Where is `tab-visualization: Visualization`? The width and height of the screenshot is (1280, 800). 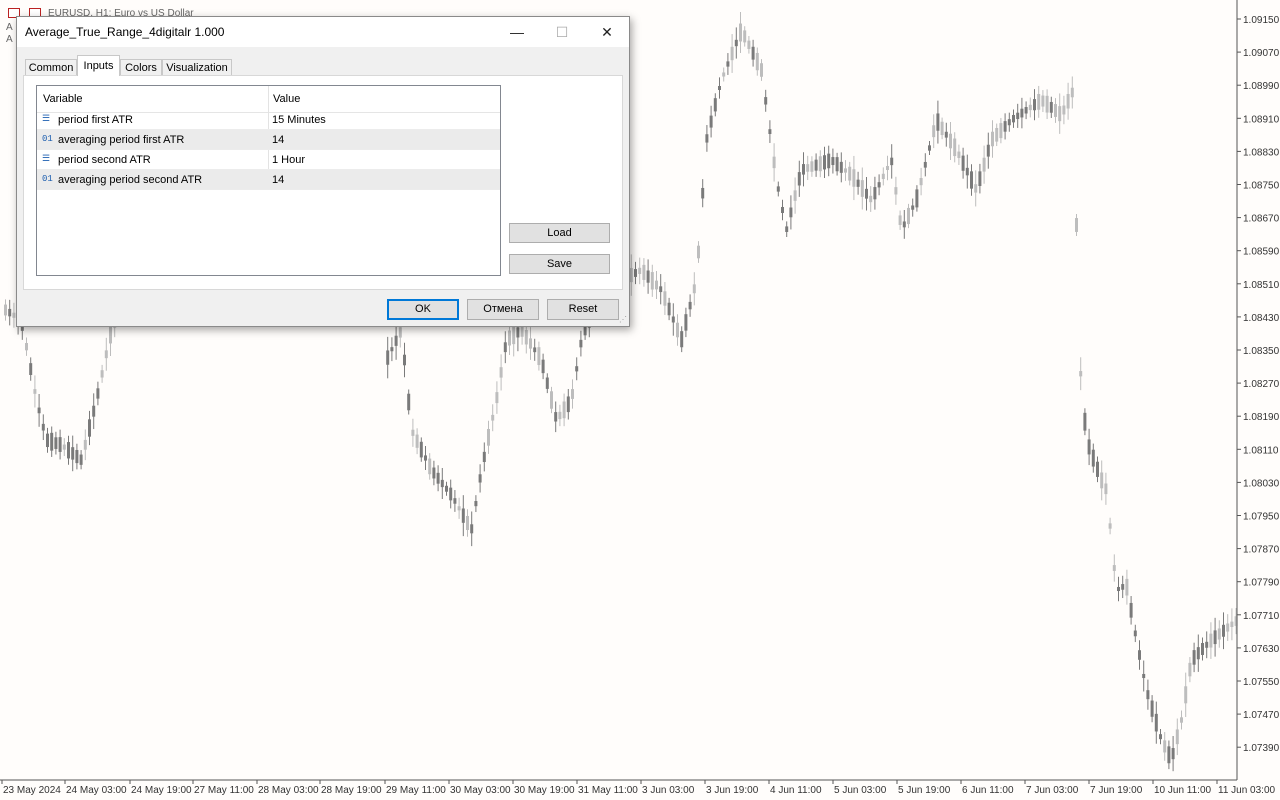
tab-visualization: Visualization is located at coordinates (197, 67).